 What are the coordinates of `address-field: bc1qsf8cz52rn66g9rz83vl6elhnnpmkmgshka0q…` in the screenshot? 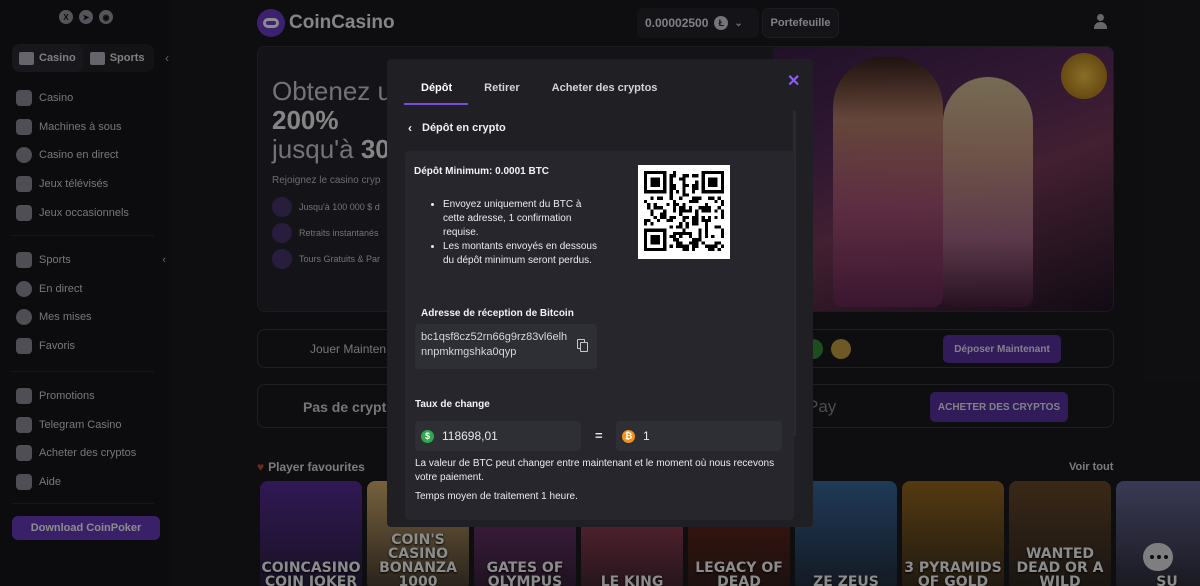 It's located at (506, 346).